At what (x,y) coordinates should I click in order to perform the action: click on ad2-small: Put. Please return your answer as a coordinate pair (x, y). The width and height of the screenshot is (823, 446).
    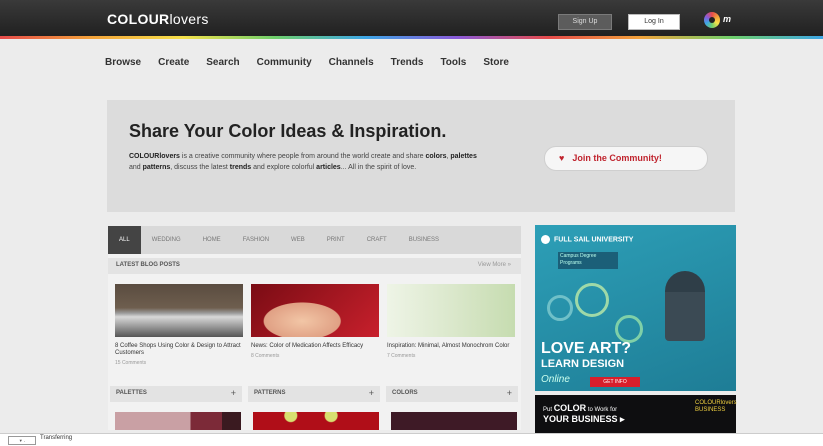
    Looking at the image, I should click on (548, 410).